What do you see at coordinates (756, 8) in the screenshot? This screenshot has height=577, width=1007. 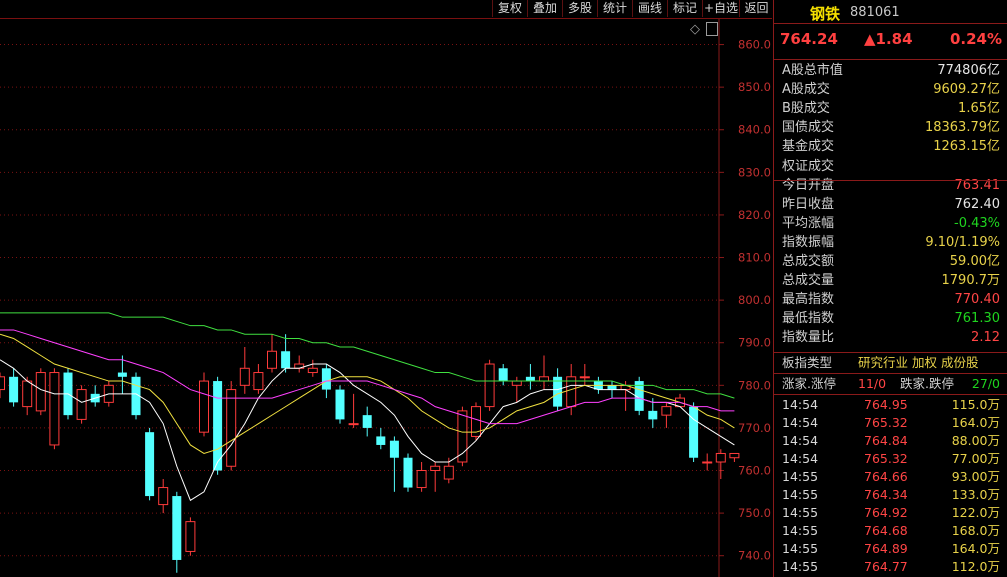 I see `toolbar-button-back: 返回` at bounding box center [756, 8].